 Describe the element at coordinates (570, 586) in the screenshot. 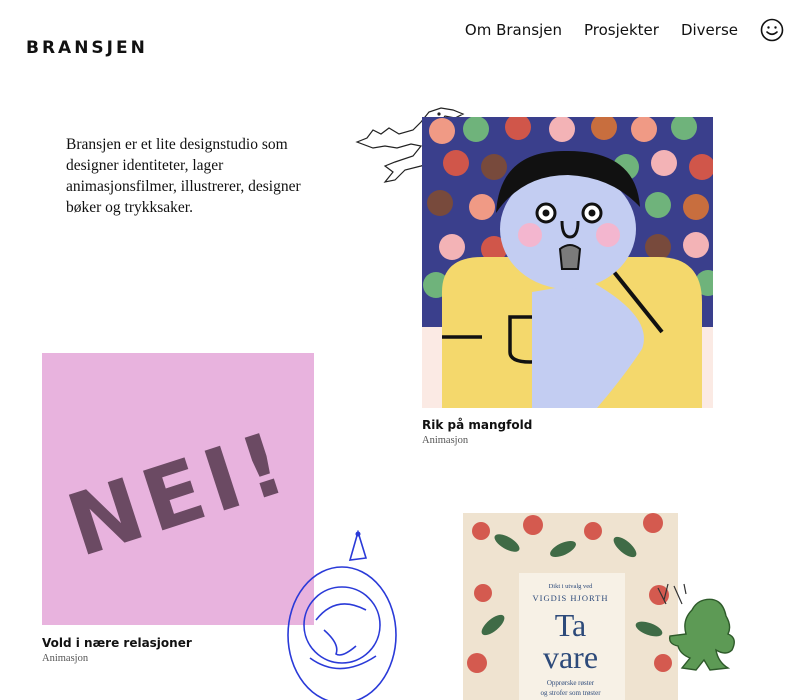

I see `book-editor-line: Dikt i utvalg ved` at that location.